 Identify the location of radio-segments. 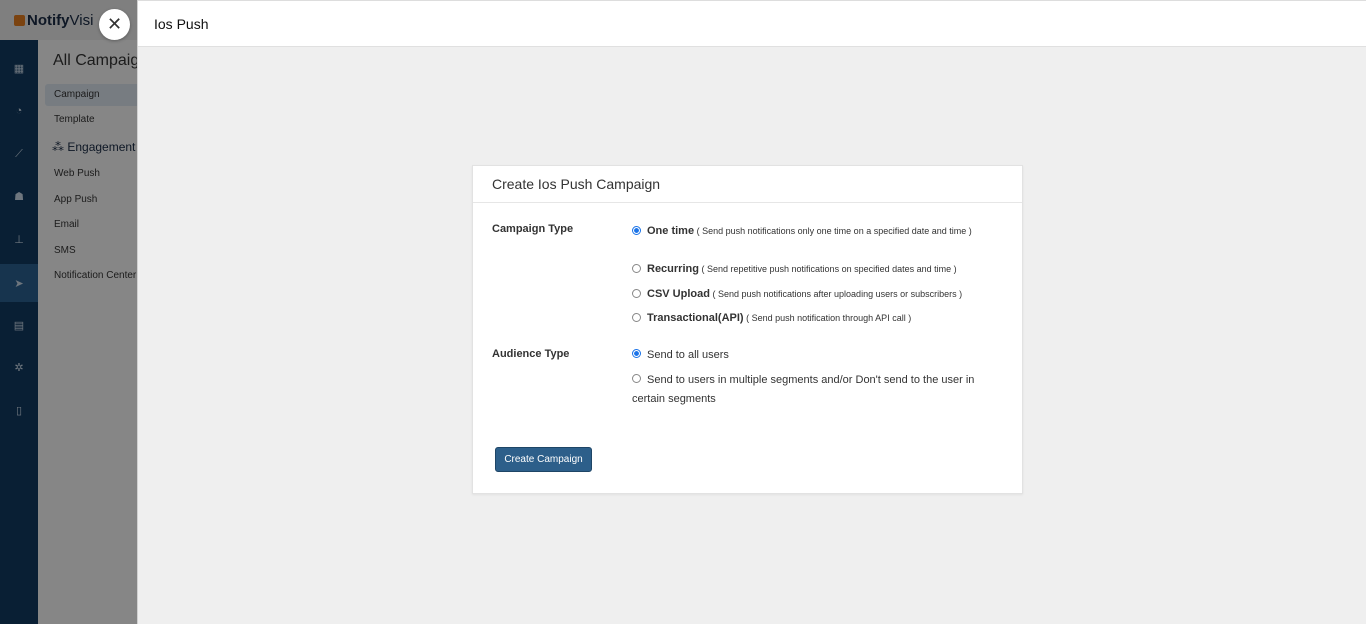
(636, 378).